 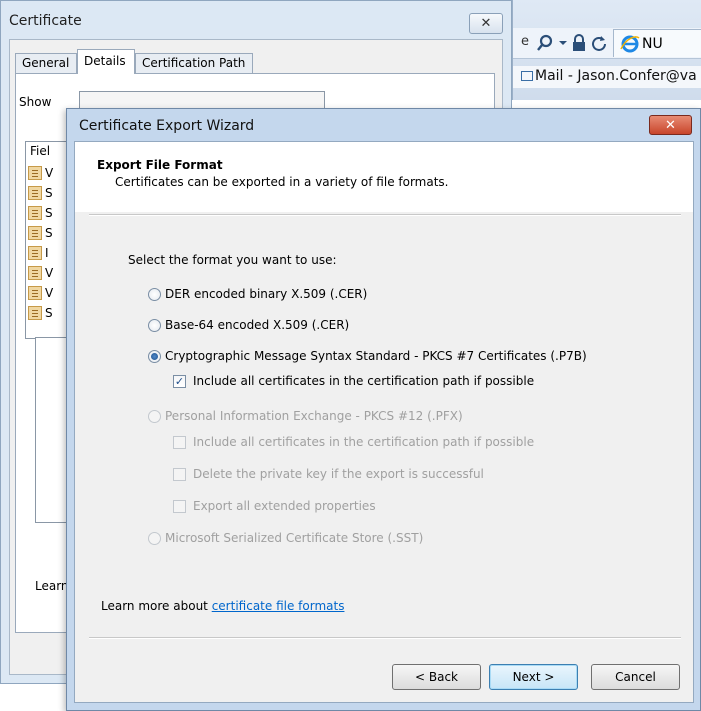 I want to click on tab-certification-path: Certification Path, so click(x=194, y=63).